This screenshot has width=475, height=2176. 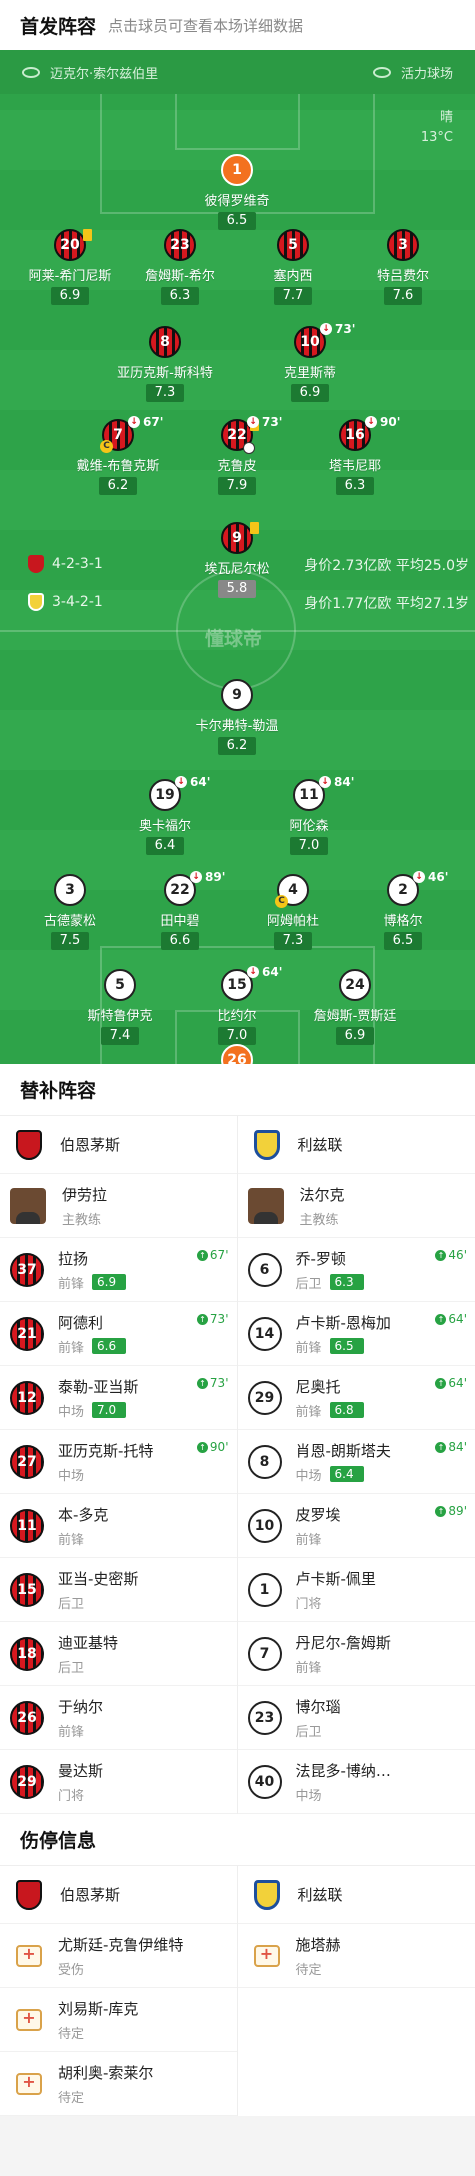 I want to click on sub-in-indicator: ↑84', so click(x=451, y=1447).